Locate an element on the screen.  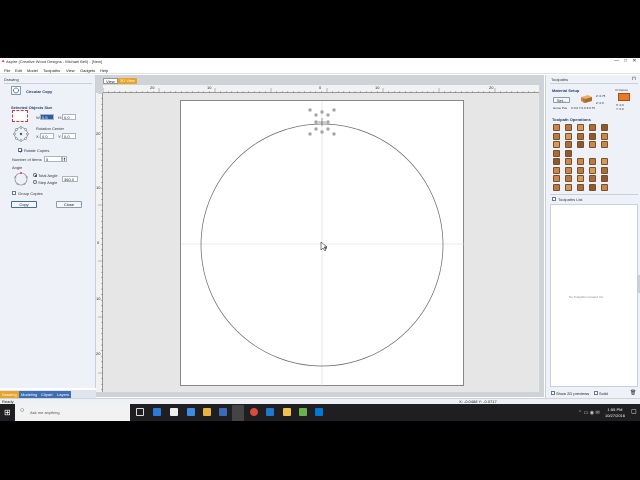
z-bottom-label: Z: 0.0 is located at coordinates (600, 103).